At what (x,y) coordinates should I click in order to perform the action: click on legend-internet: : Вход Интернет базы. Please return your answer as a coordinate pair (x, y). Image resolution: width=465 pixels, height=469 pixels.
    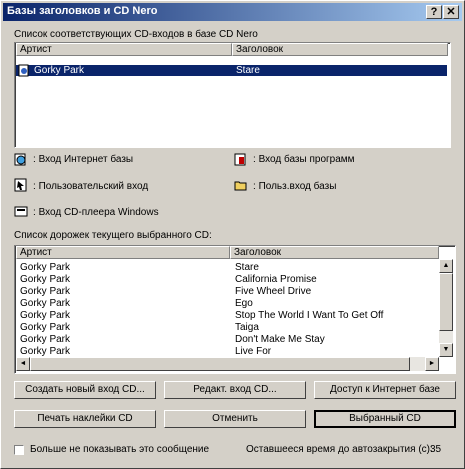
    Looking at the image, I should click on (83, 159).